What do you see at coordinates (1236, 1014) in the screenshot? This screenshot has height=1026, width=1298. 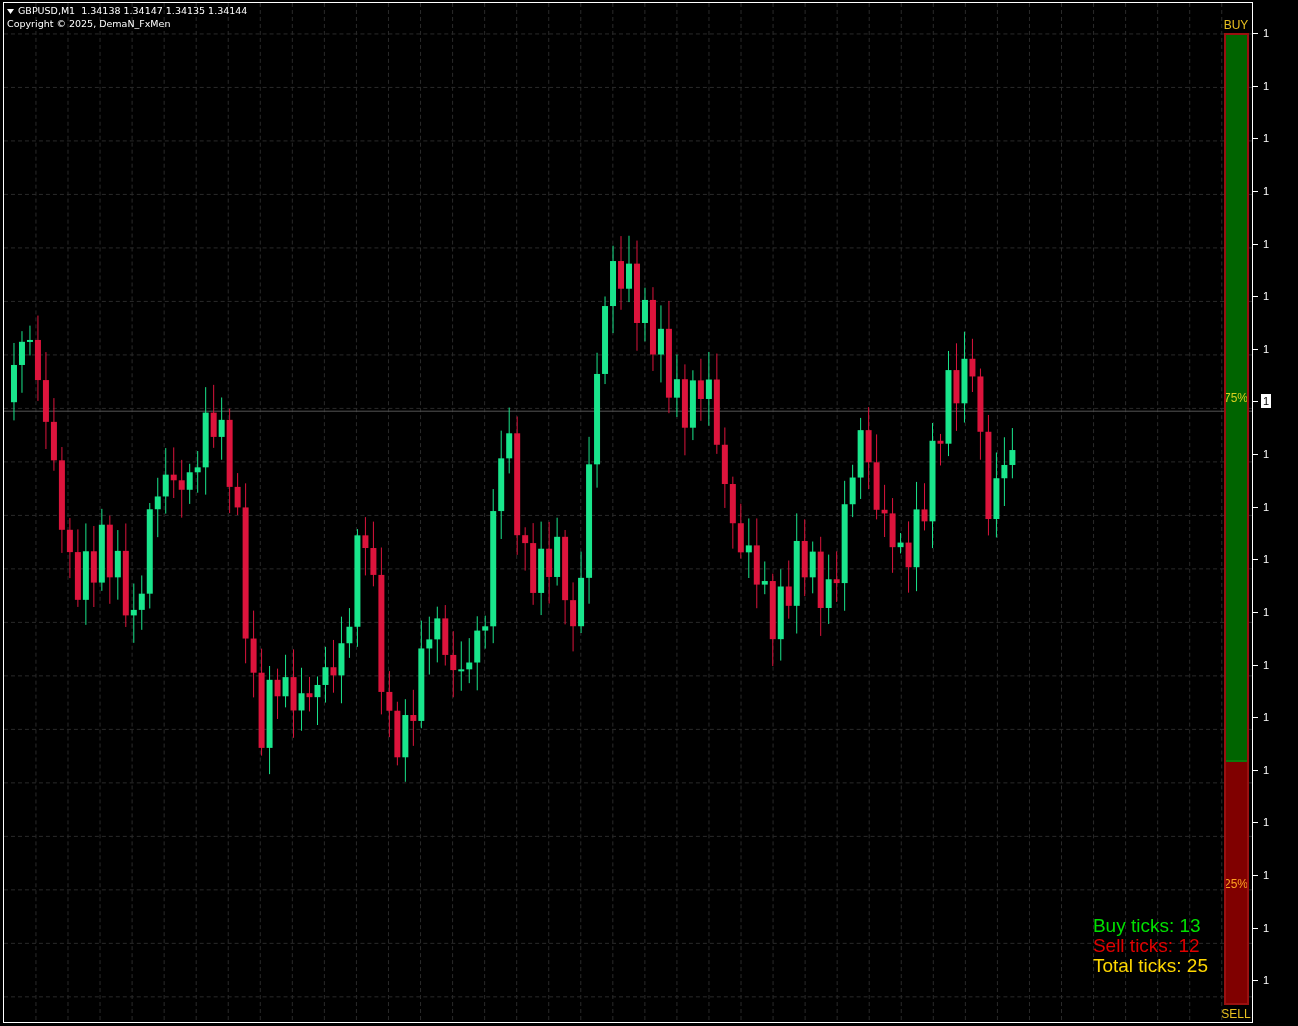 I see `sell-label: SELL` at bounding box center [1236, 1014].